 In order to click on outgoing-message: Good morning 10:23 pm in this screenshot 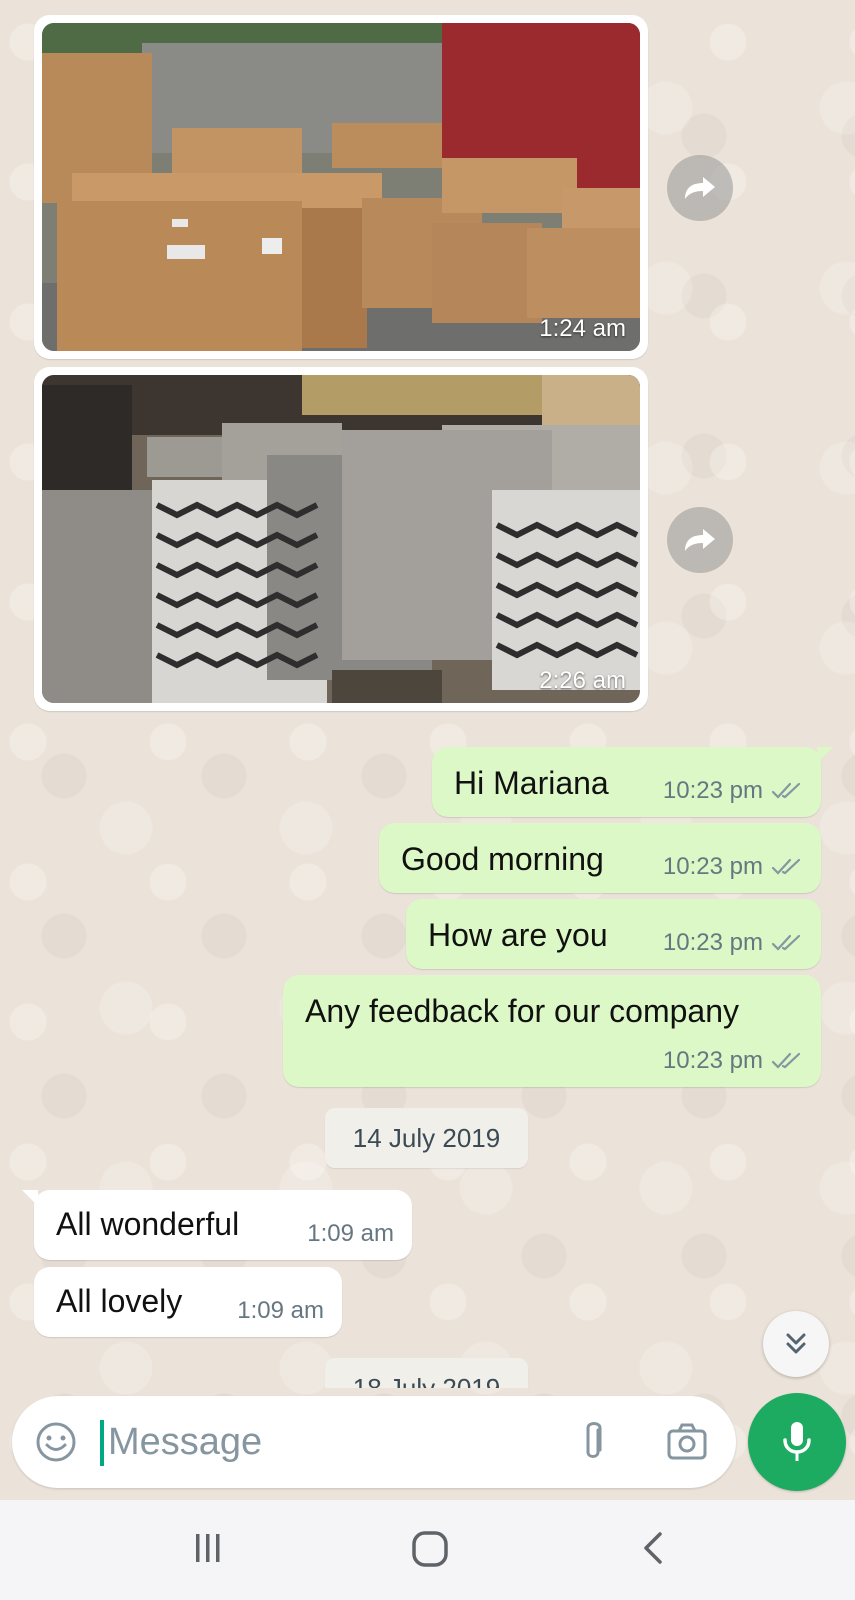, I will do `click(600, 858)`.